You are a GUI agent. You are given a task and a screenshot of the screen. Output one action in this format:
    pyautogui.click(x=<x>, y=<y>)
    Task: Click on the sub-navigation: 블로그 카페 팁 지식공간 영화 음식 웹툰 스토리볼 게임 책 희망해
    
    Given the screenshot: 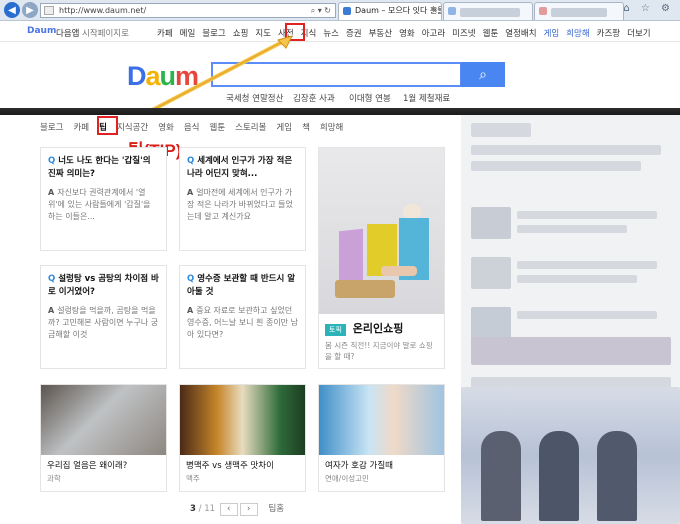 What is the action you would take?
    pyautogui.click(x=196, y=127)
    